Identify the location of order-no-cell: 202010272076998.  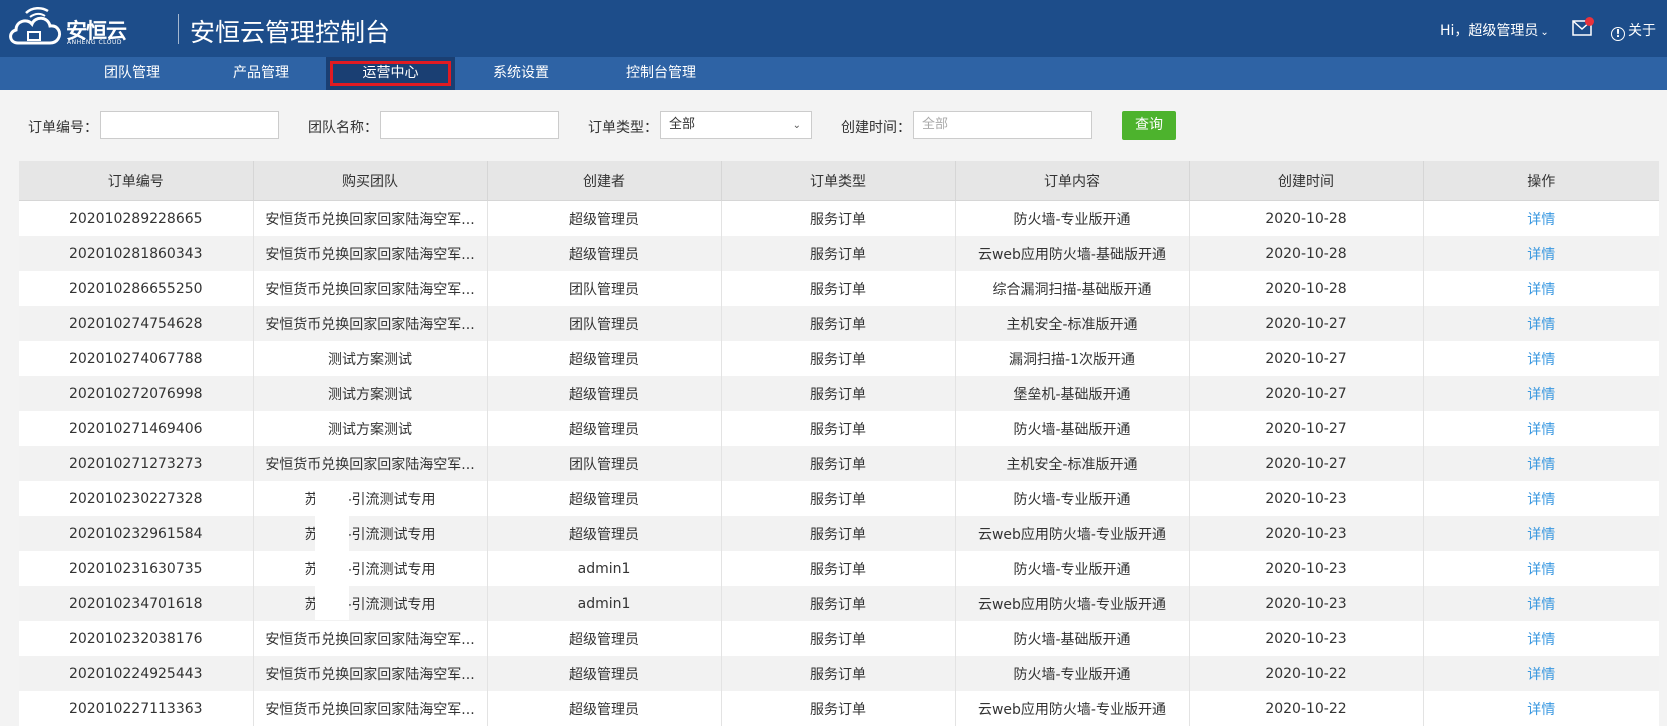
(136, 393).